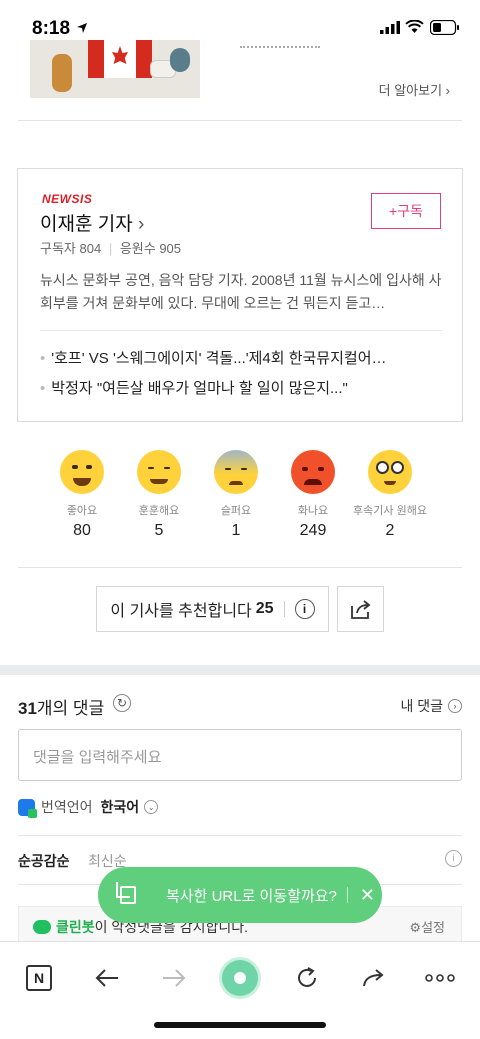  I want to click on recommend-count: 25, so click(264, 608).